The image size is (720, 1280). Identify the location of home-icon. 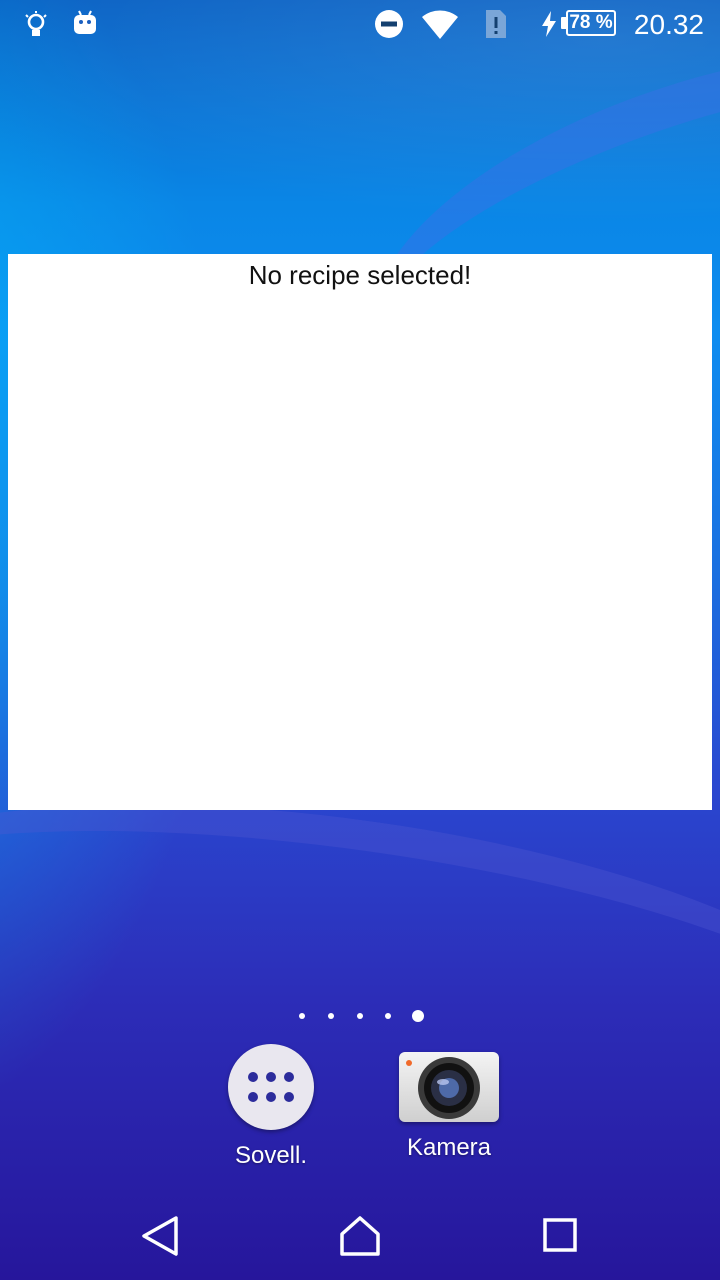
(360, 1236).